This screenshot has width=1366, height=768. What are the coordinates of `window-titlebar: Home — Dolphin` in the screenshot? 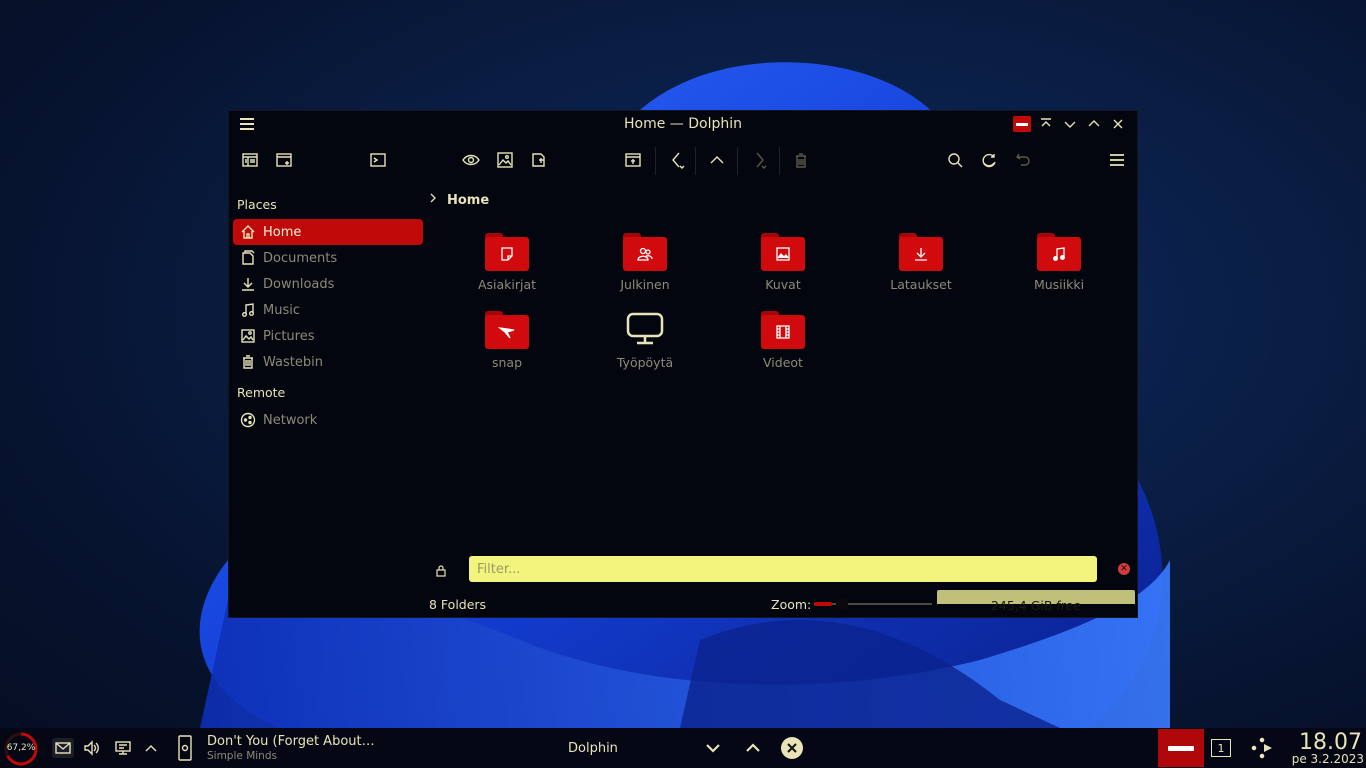 It's located at (683, 125).